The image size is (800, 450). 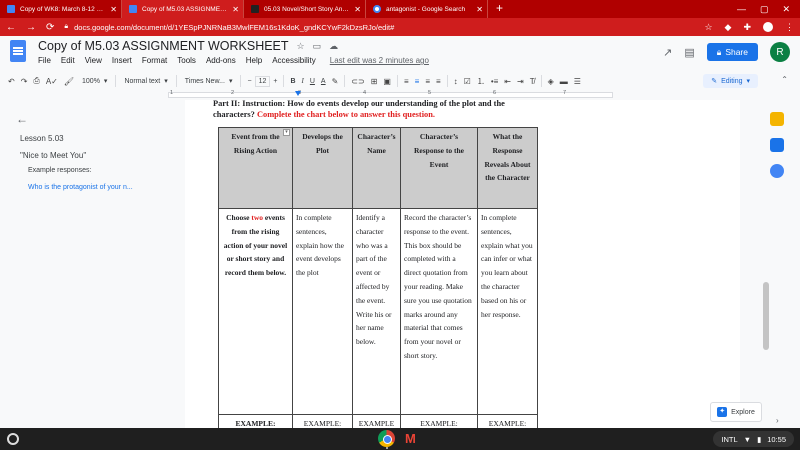 What do you see at coordinates (298, 93) in the screenshot?
I see `indent-marker` at bounding box center [298, 93].